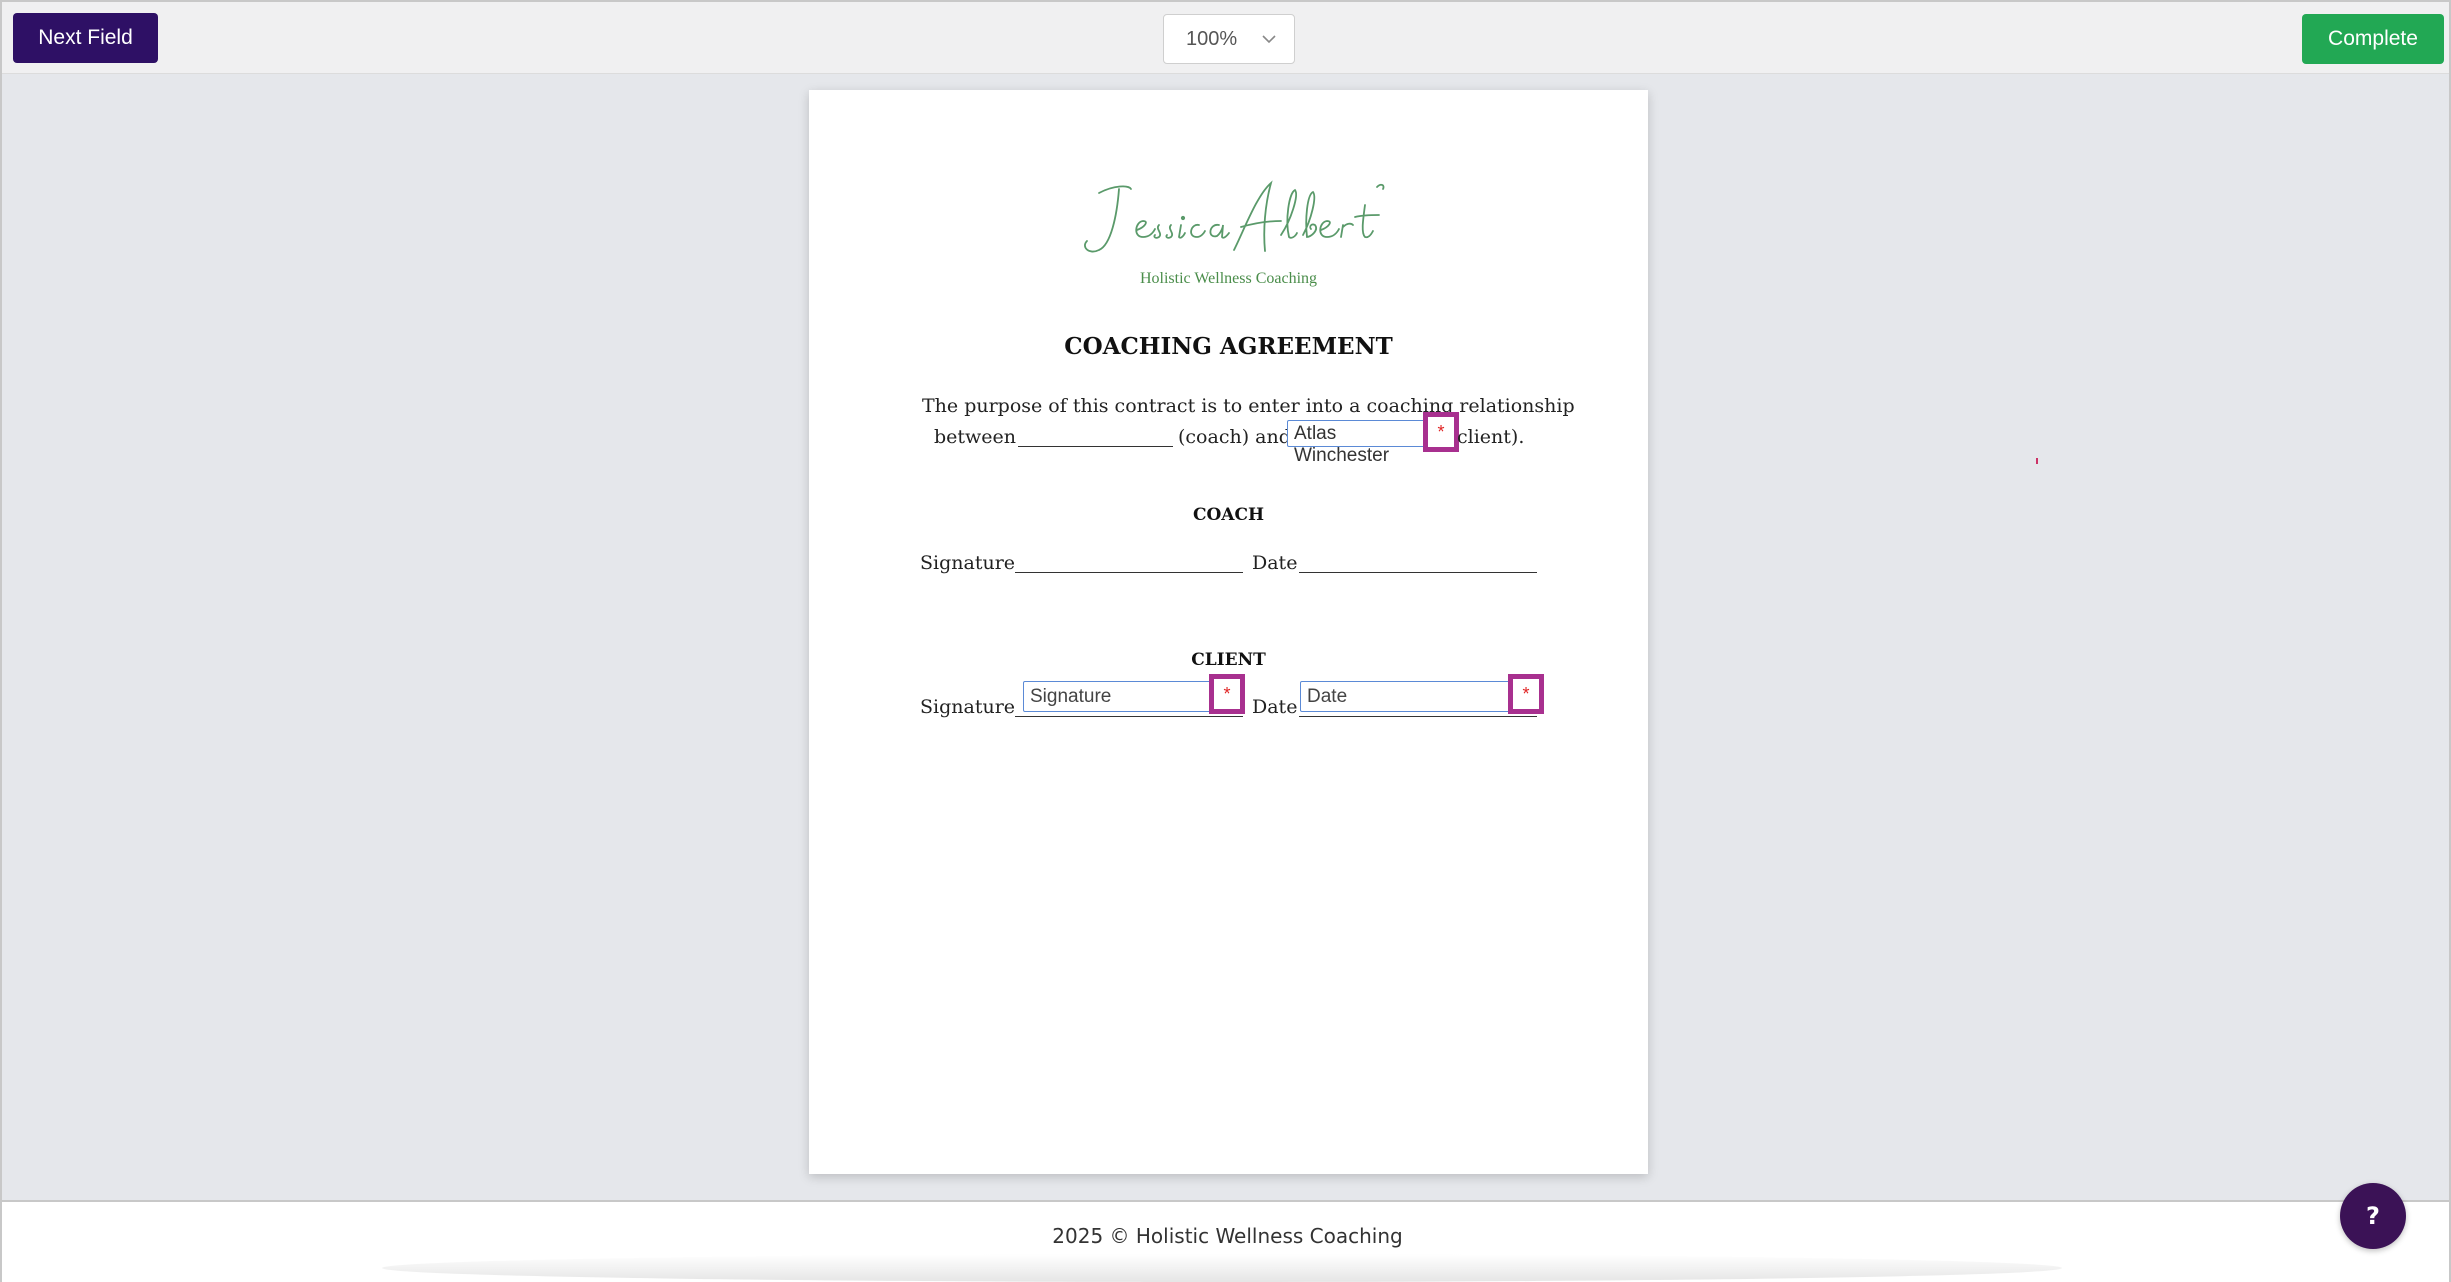 This screenshot has width=2451, height=1282. Describe the element at coordinates (968, 563) in the screenshot. I see `coach-signature-label: Signature` at that location.